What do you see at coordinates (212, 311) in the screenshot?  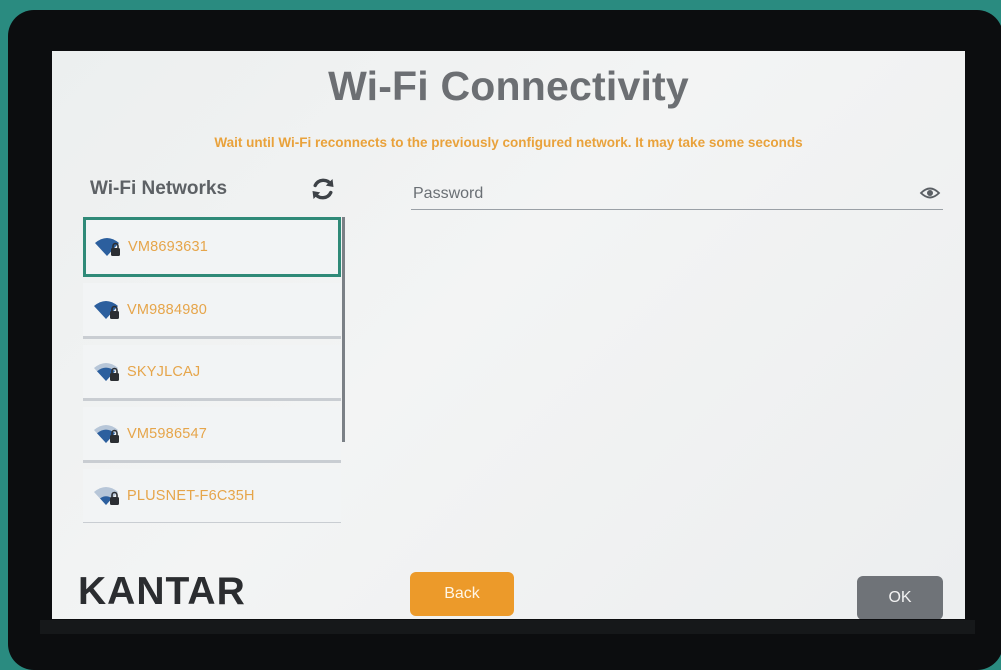 I see `network-item-vm9884980: VM9884980` at bounding box center [212, 311].